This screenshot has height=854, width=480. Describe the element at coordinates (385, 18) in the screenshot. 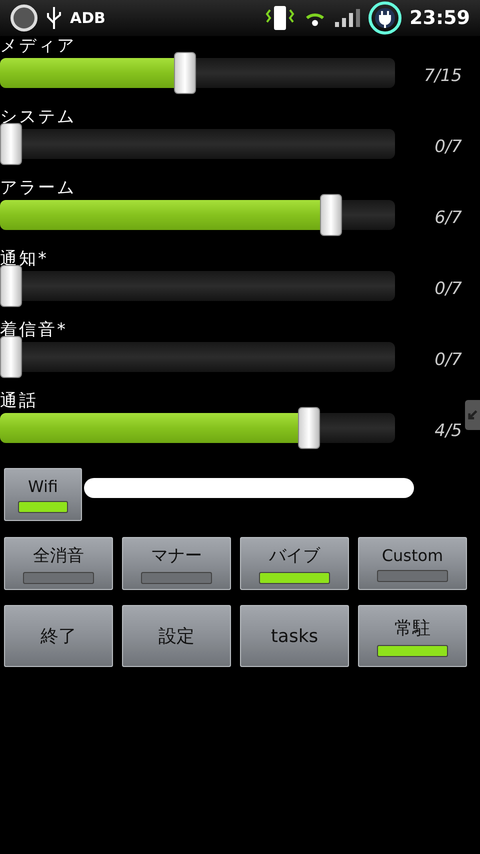

I see `charging-icon` at that location.